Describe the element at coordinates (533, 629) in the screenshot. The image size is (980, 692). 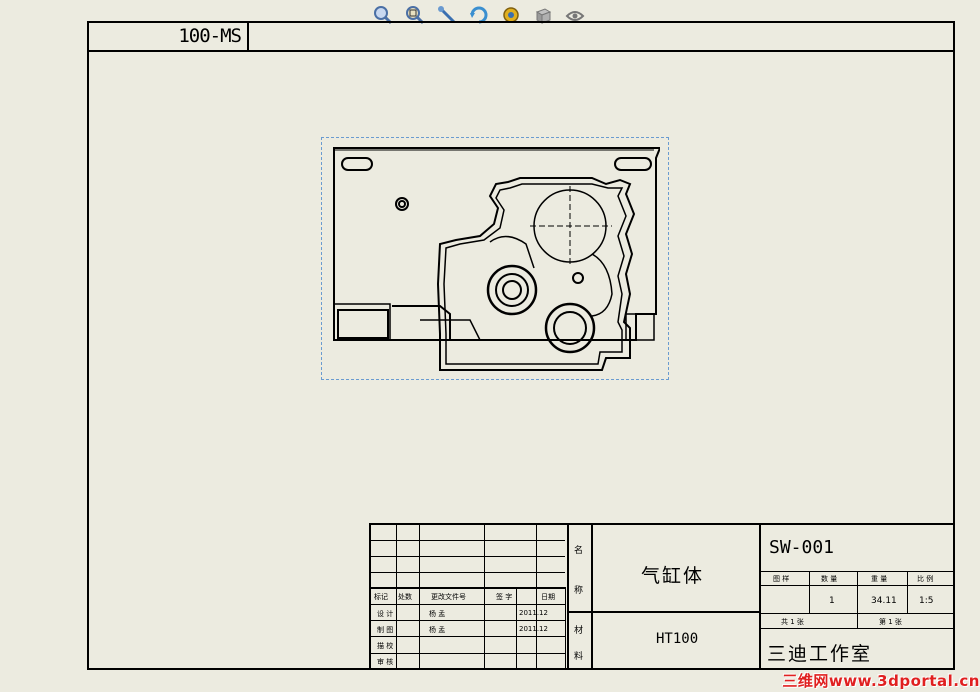
I see `date-drafting: 2011.12` at that location.